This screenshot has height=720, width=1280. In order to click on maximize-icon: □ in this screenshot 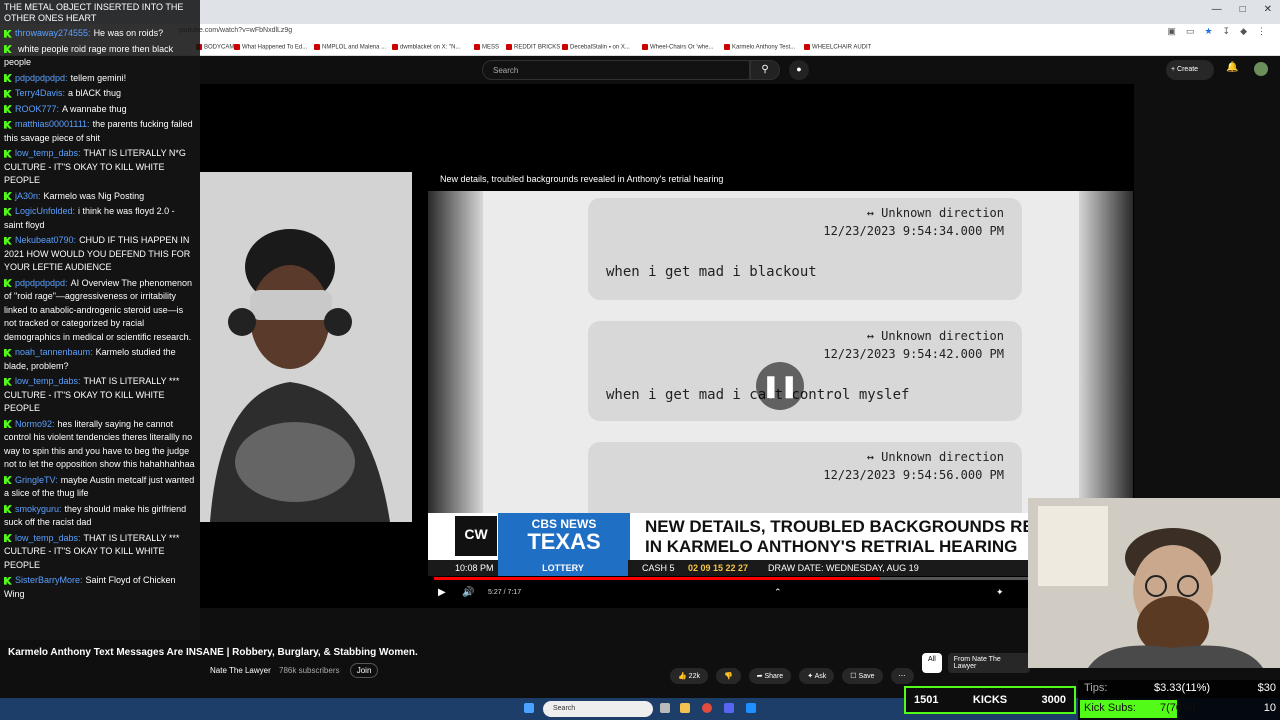, I will do `click(1243, 9)`.